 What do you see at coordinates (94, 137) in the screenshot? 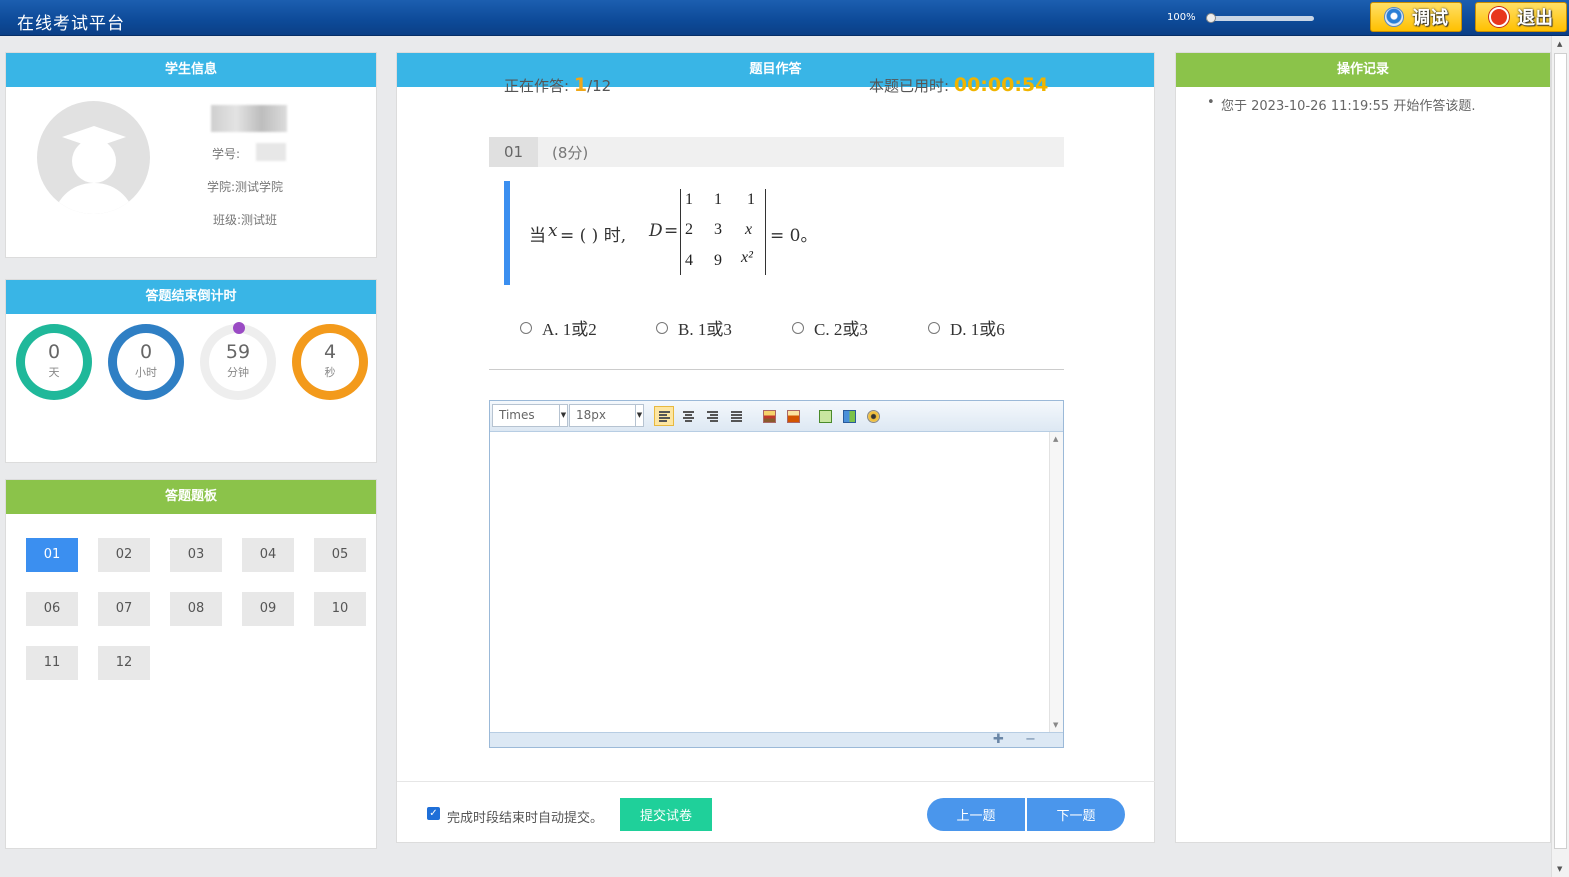
I see `graduation-cap-icon` at bounding box center [94, 137].